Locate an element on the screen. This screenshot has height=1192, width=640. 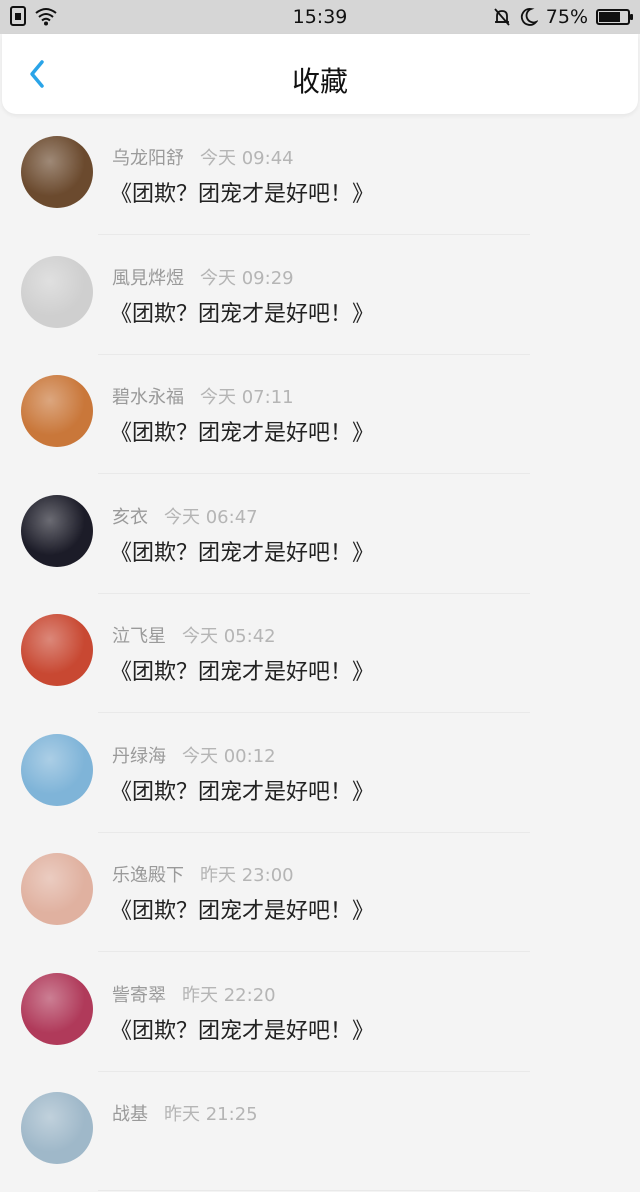
item-meta: 泣飞星 今天 05:42 is located at coordinates (194, 635).